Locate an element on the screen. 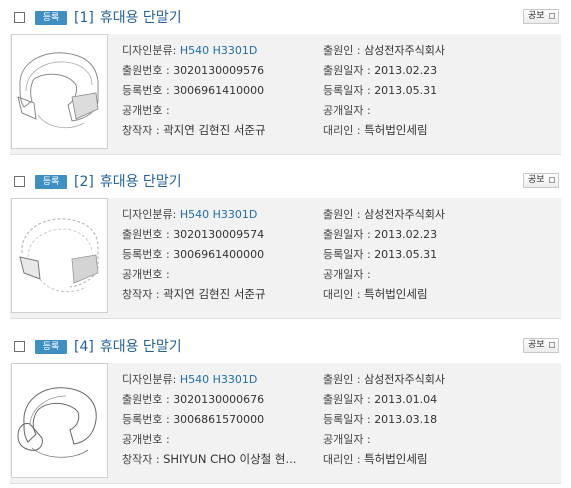 This screenshot has height=488, width=571. result-title-link: [2] 휴대용 단말기 is located at coordinates (128, 182).